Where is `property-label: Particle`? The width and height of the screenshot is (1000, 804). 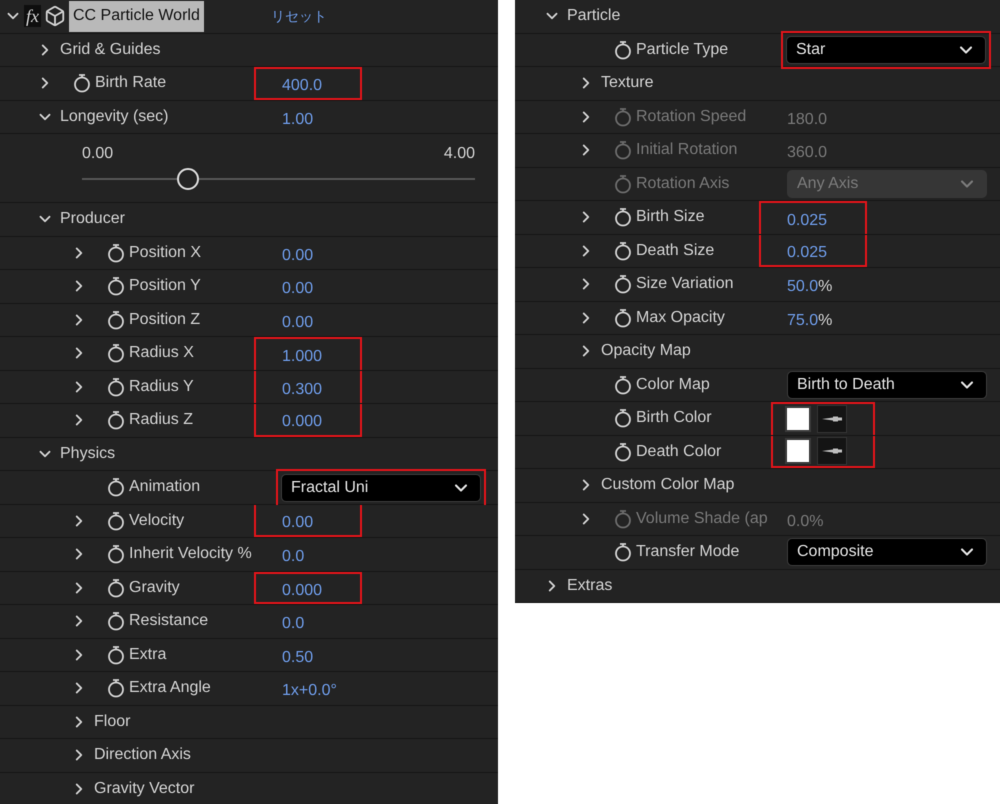
property-label: Particle is located at coordinates (593, 16).